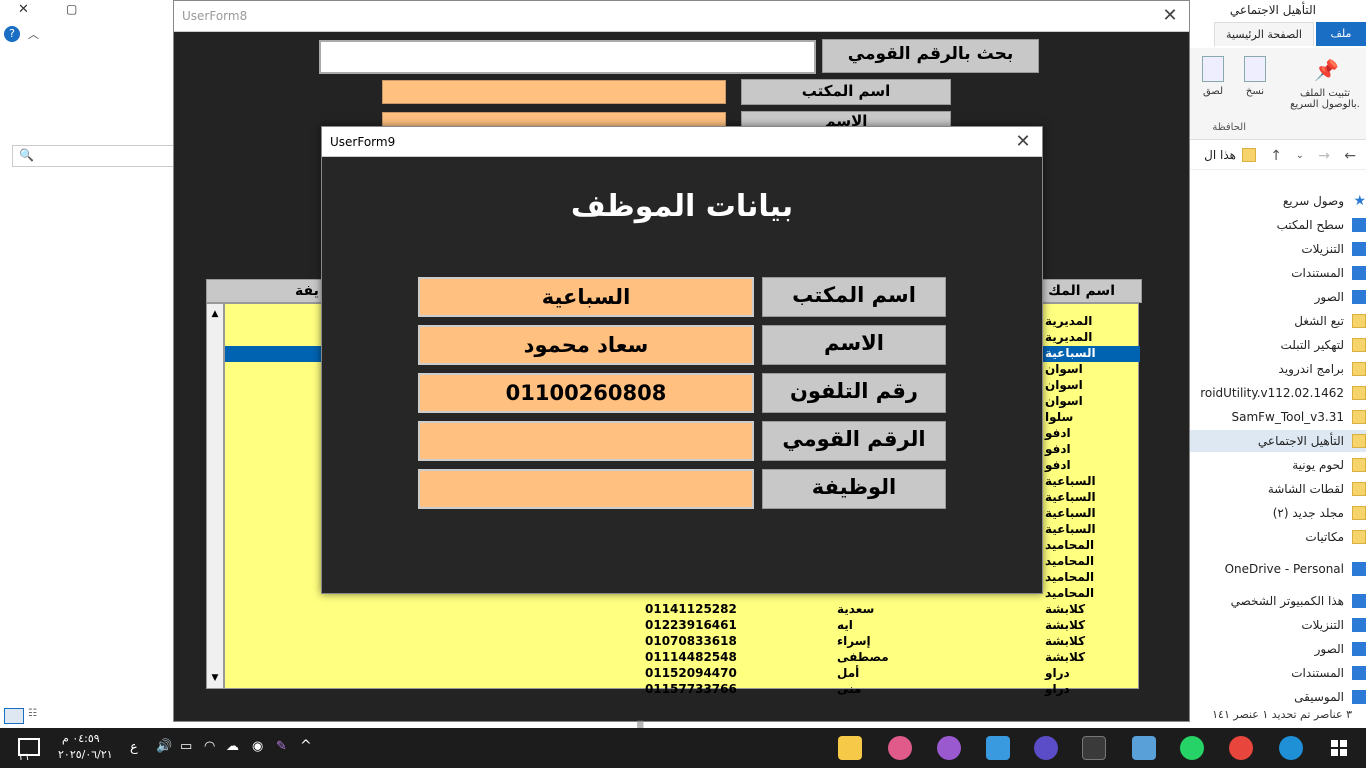  What do you see at coordinates (1070, 545) in the screenshot?
I see `list-cell-office: المحاميد` at bounding box center [1070, 545].